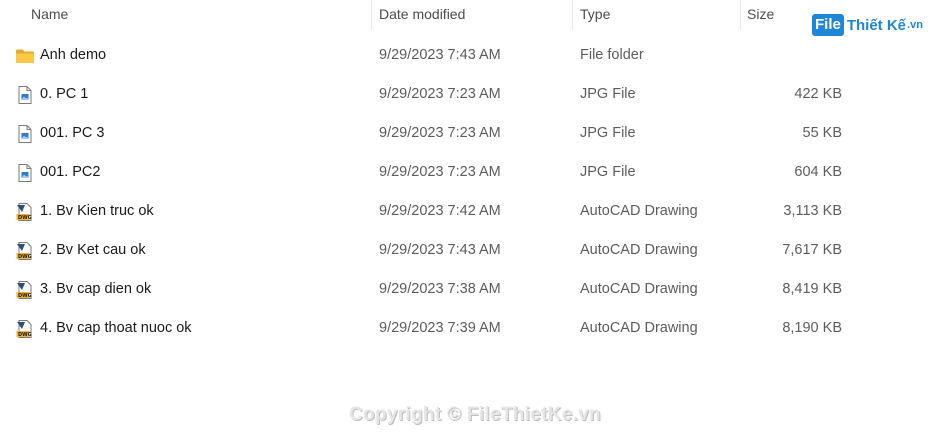 This screenshot has height=439, width=950. What do you see at coordinates (440, 328) in the screenshot?
I see `file-date: 9/29/2023 7:39 AM` at bounding box center [440, 328].